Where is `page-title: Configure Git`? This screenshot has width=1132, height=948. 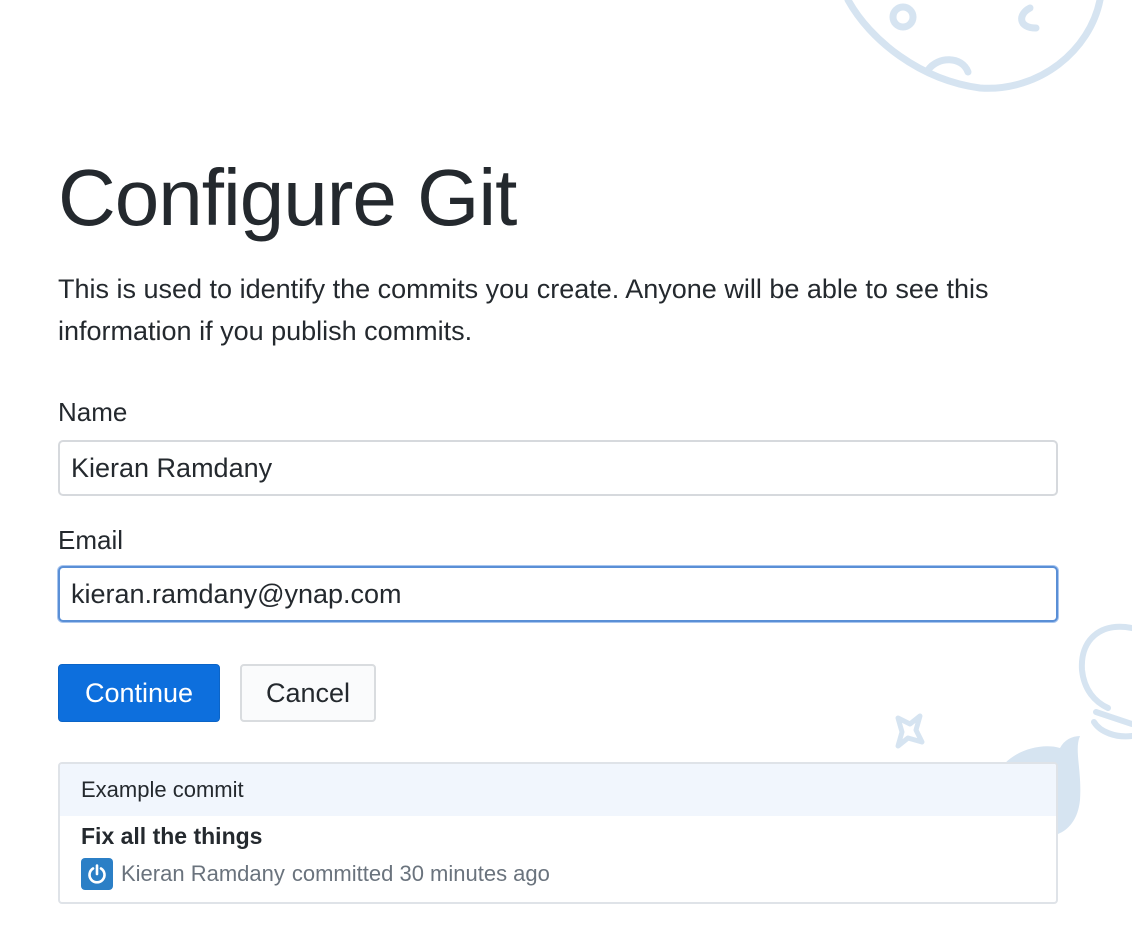 page-title: Configure Git is located at coordinates (287, 197).